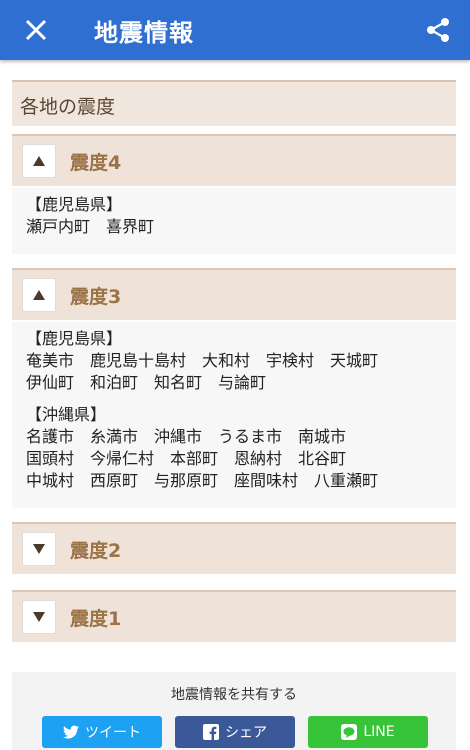 This screenshot has height=750, width=470. Describe the element at coordinates (96, 619) in the screenshot. I see `group-title: 震度1` at that location.